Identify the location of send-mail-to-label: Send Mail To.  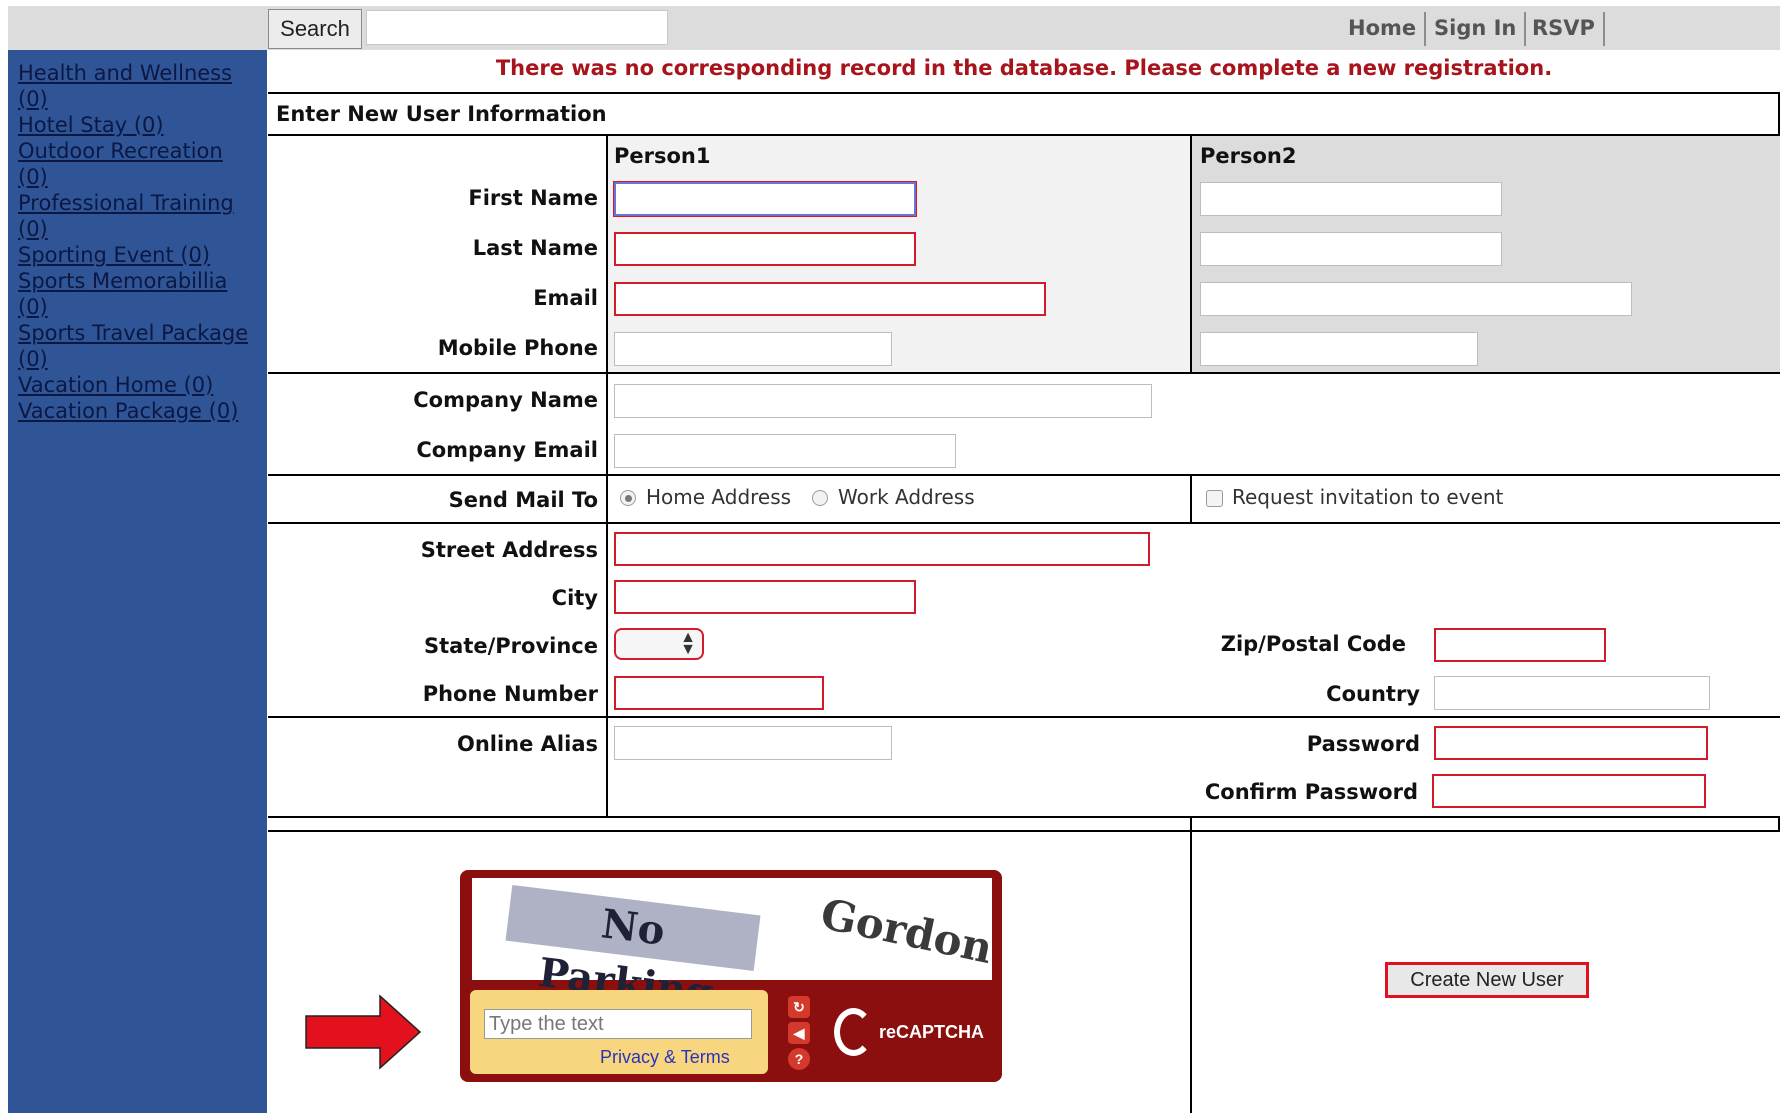
(523, 500).